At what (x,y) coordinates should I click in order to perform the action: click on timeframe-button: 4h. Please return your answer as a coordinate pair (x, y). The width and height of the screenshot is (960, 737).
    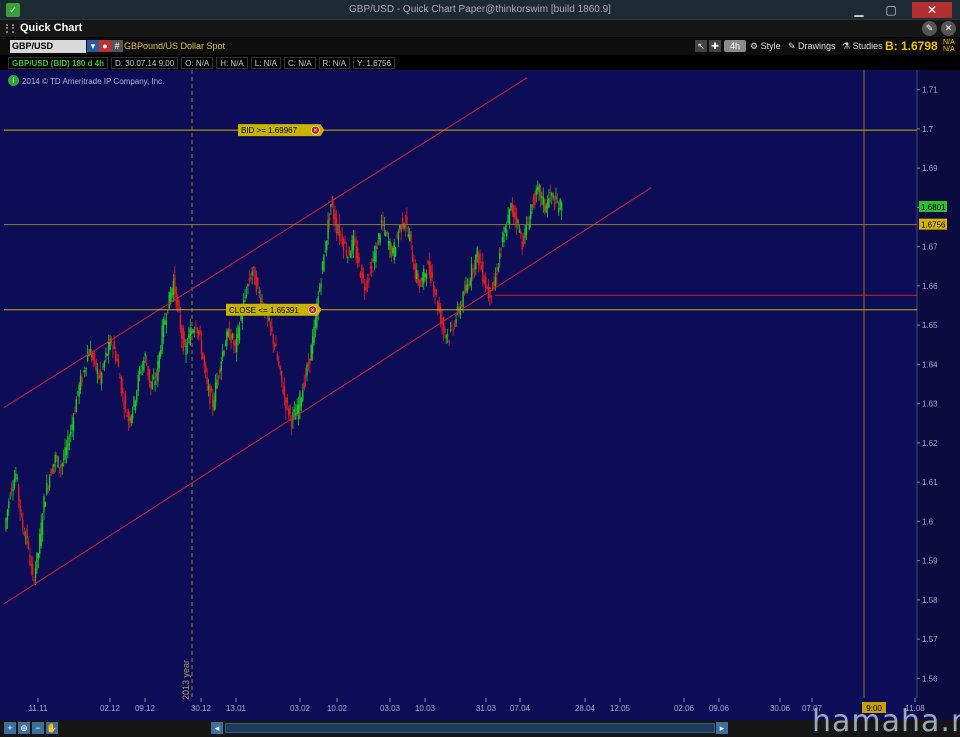
    Looking at the image, I should click on (735, 46).